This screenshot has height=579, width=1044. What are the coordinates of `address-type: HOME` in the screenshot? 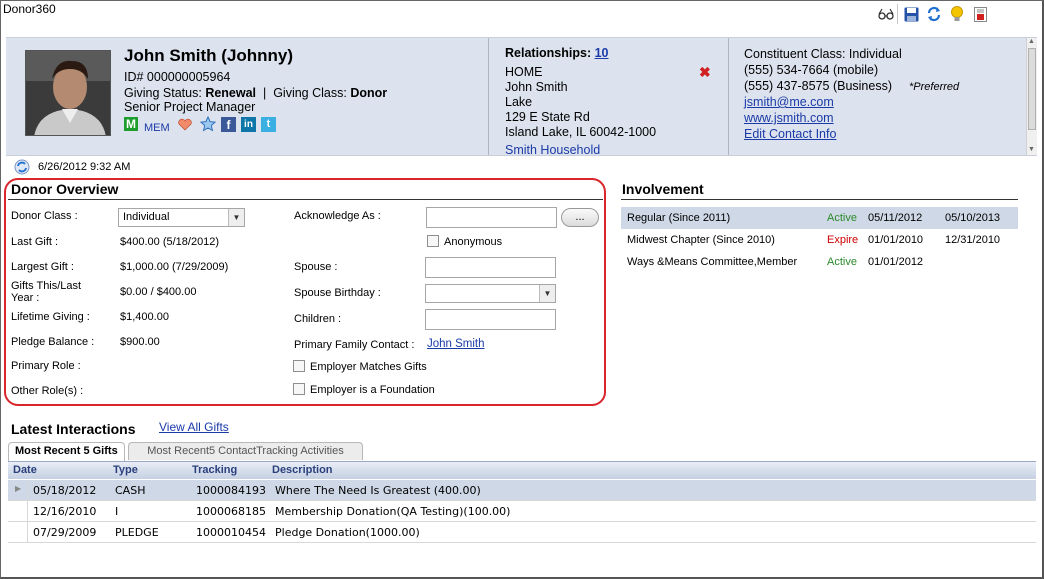 It's located at (524, 72).